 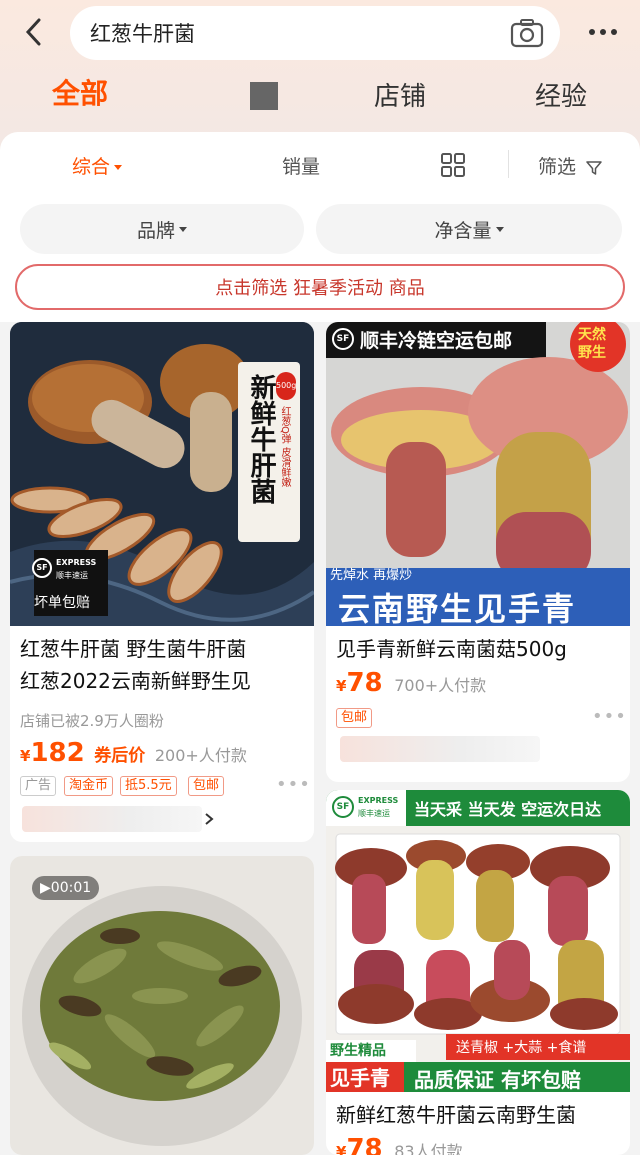 What do you see at coordinates (209, 819) in the screenshot?
I see `chevron-right-icon` at bounding box center [209, 819].